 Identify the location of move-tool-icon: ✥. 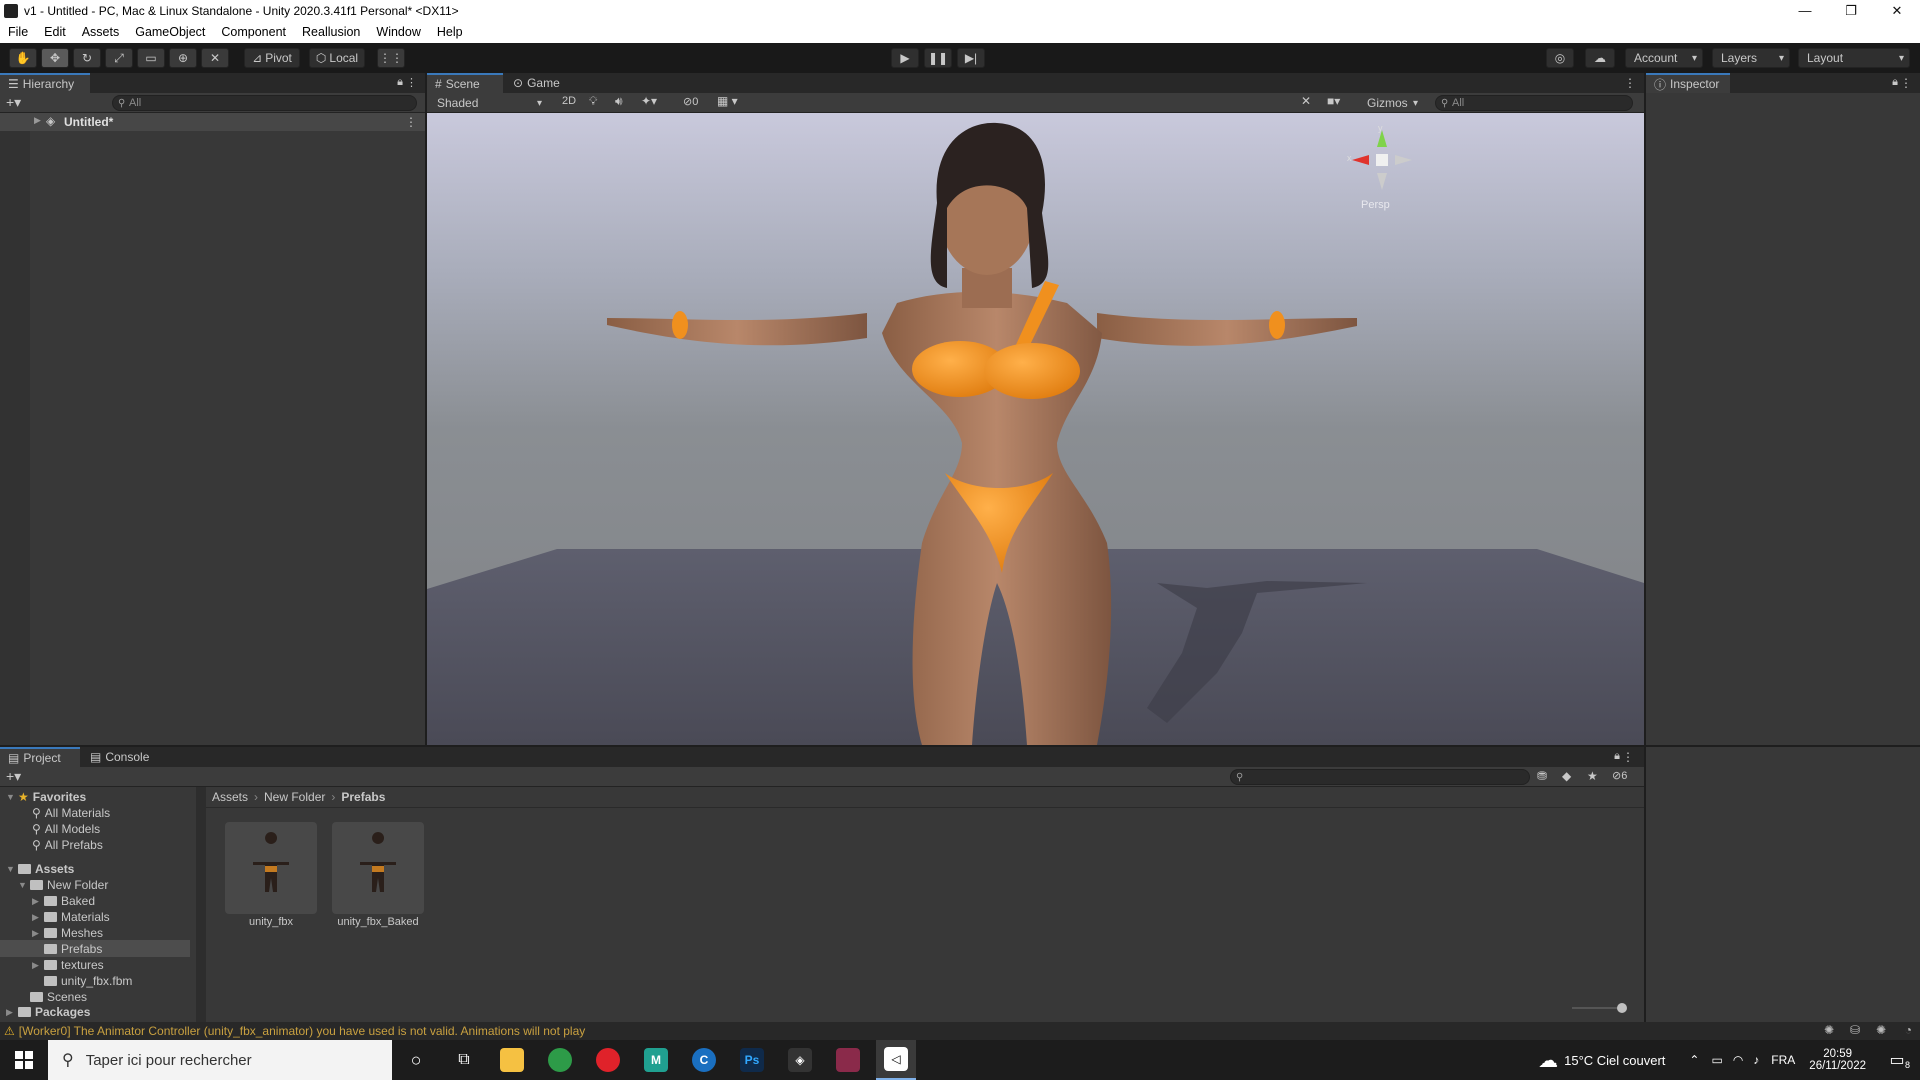
(55, 58).